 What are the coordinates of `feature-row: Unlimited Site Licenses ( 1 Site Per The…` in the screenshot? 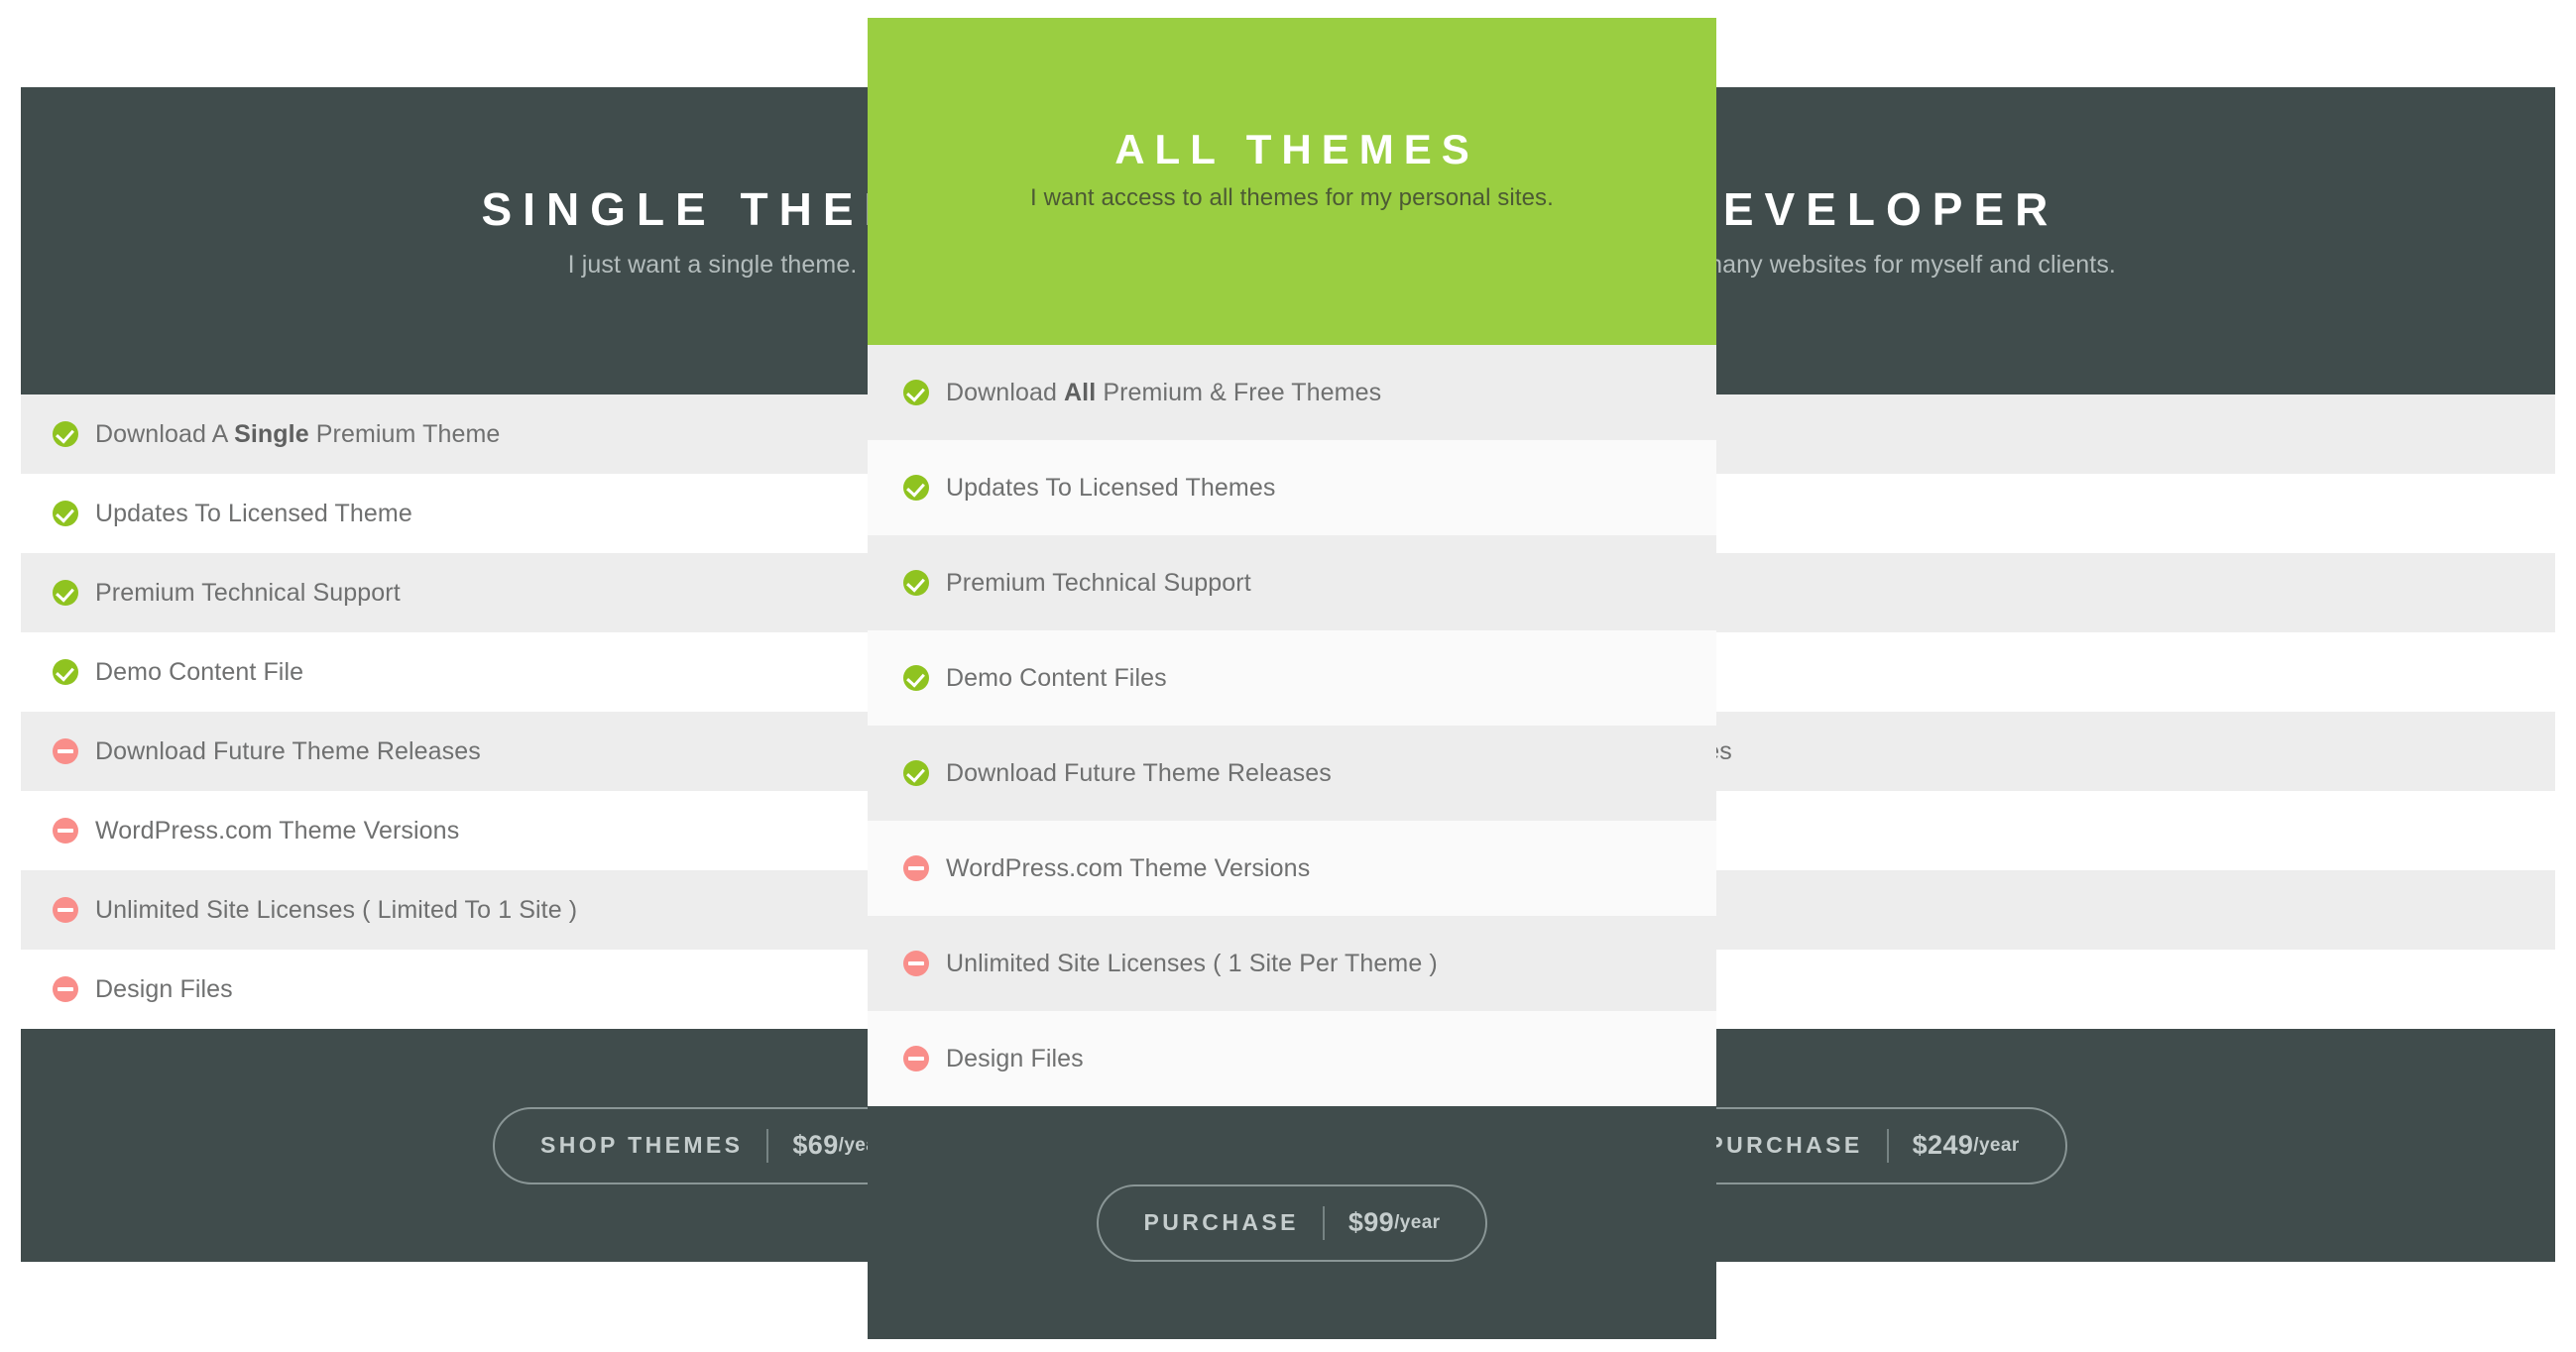 It's located at (1292, 963).